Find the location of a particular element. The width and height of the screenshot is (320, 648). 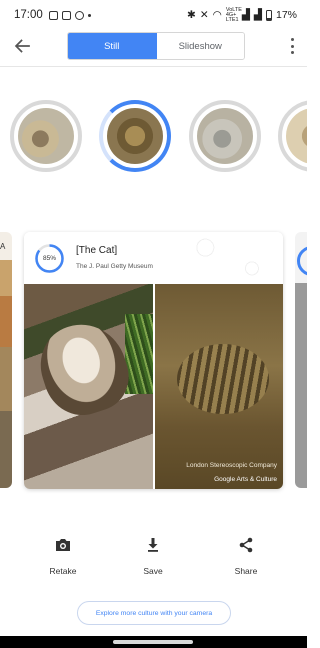

download-icon is located at coordinates (153, 545).